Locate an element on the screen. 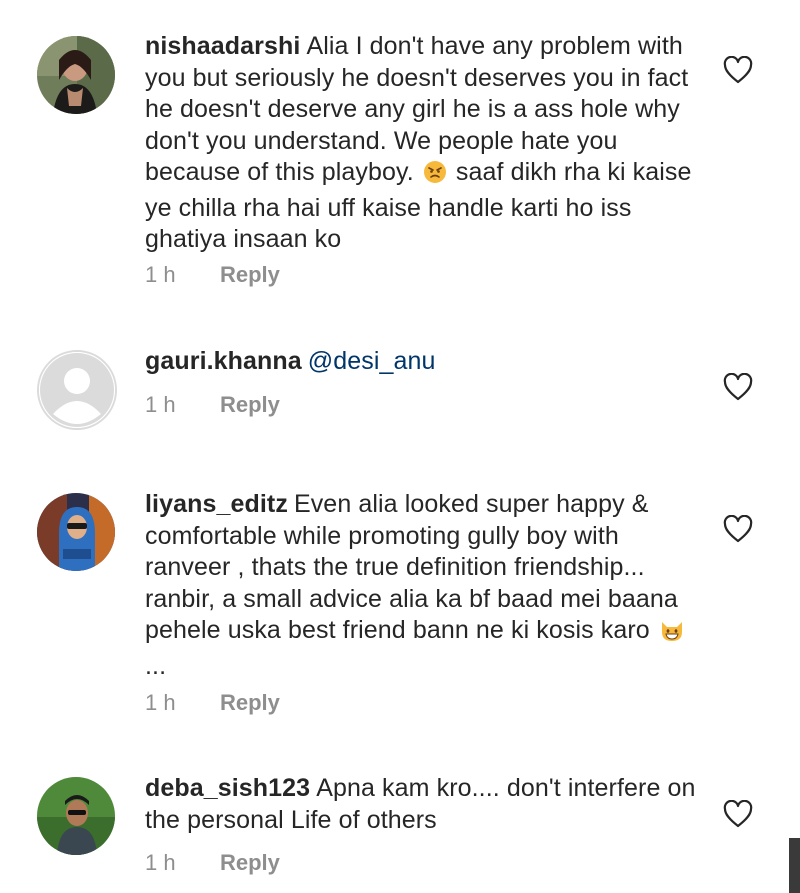 This screenshot has height=893, width=800. comment-username: liyans_editz is located at coordinates (216, 504).